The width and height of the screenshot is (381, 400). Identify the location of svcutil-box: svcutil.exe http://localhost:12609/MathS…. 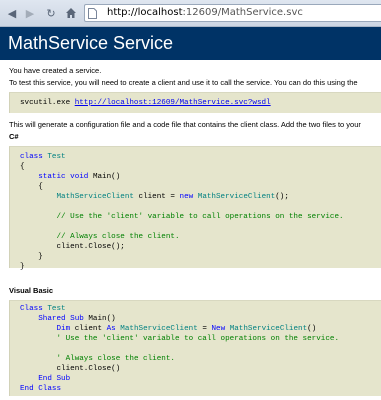
(195, 102).